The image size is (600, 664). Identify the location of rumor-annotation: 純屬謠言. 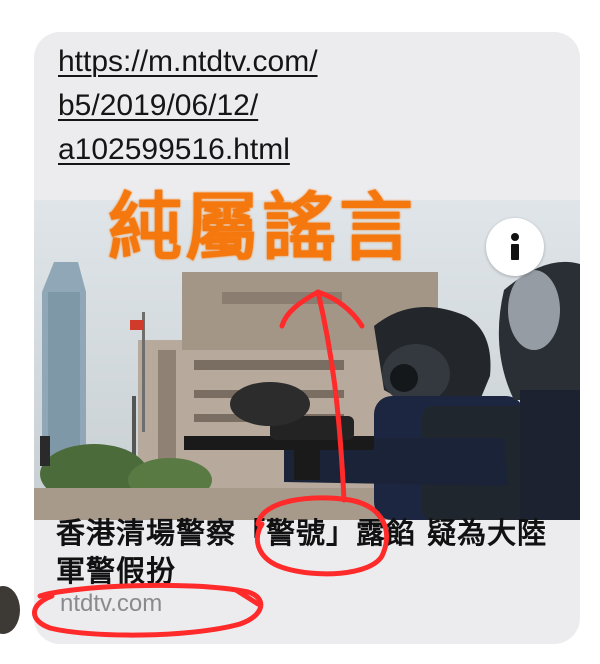
(262, 228).